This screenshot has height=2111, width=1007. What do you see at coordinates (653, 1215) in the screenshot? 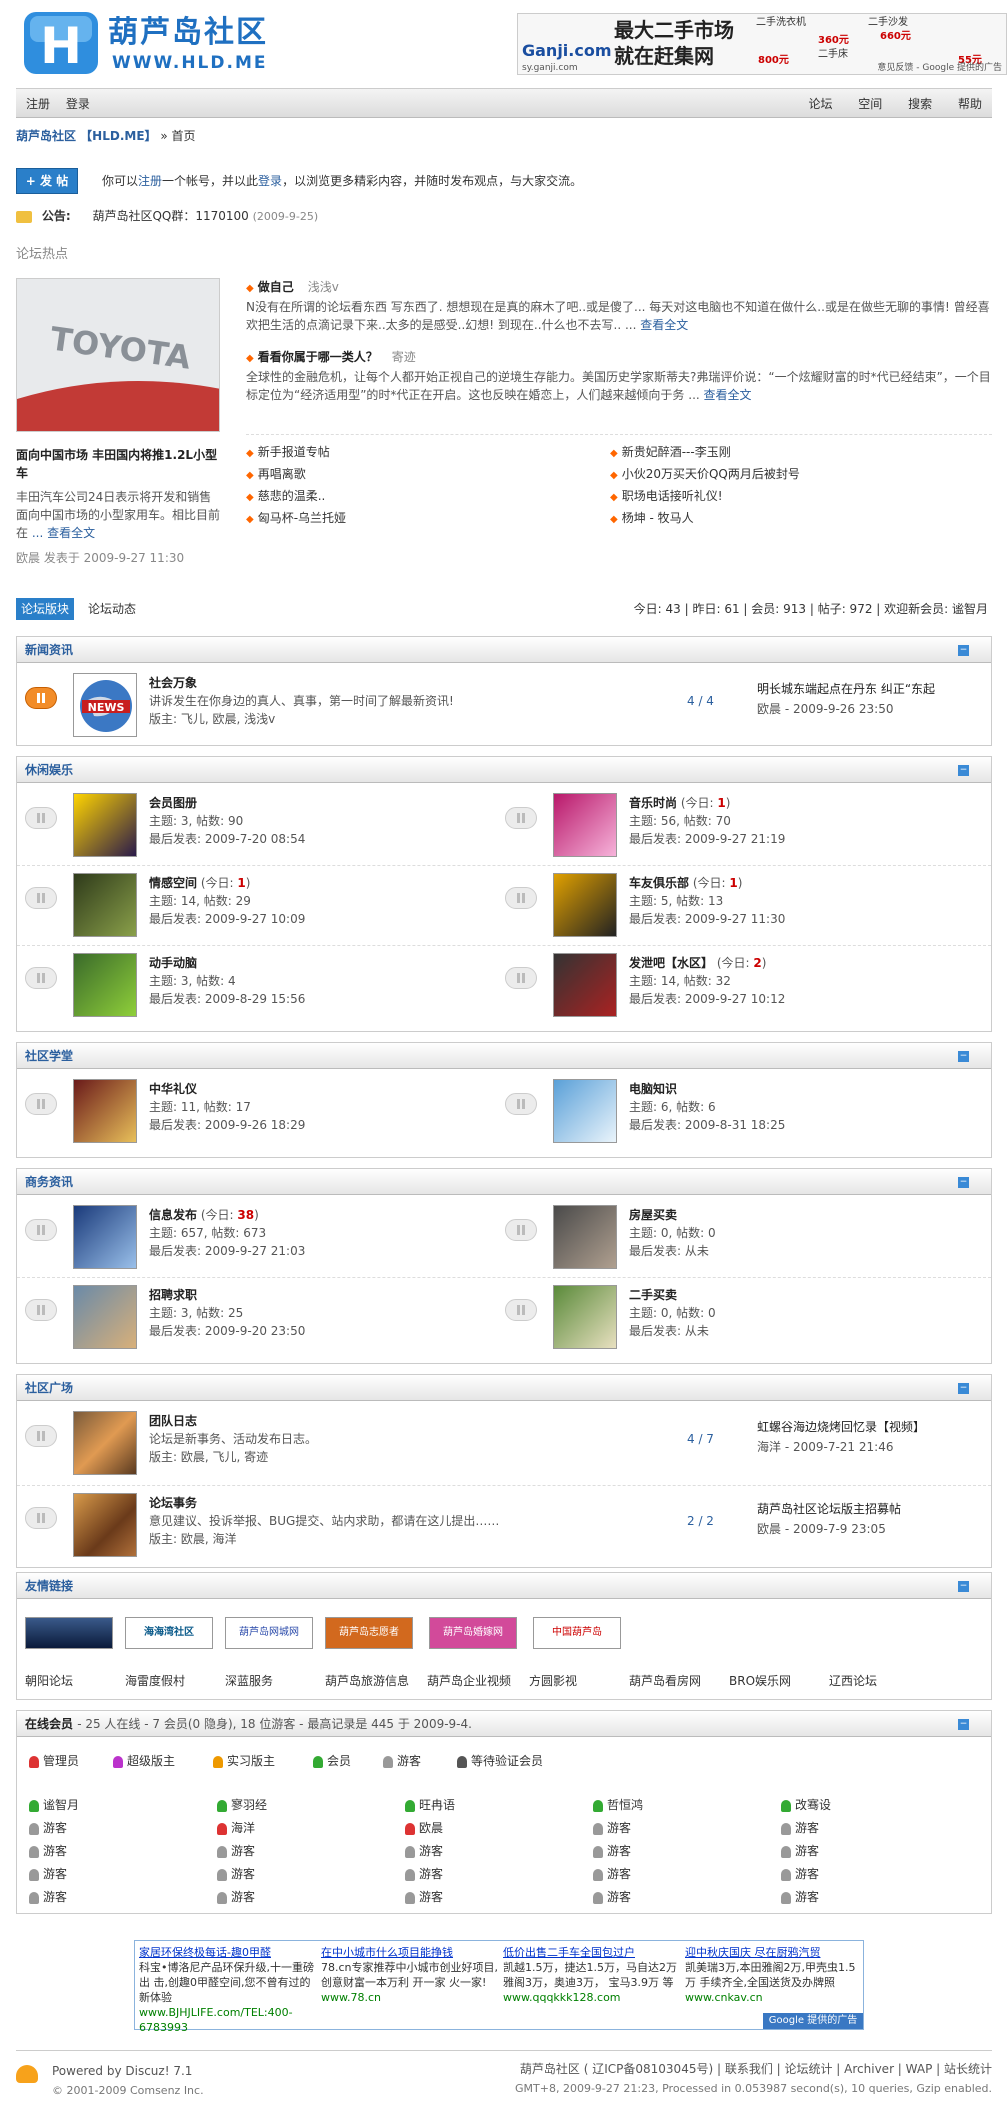
I see `forum-name: 房屋买卖` at bounding box center [653, 1215].